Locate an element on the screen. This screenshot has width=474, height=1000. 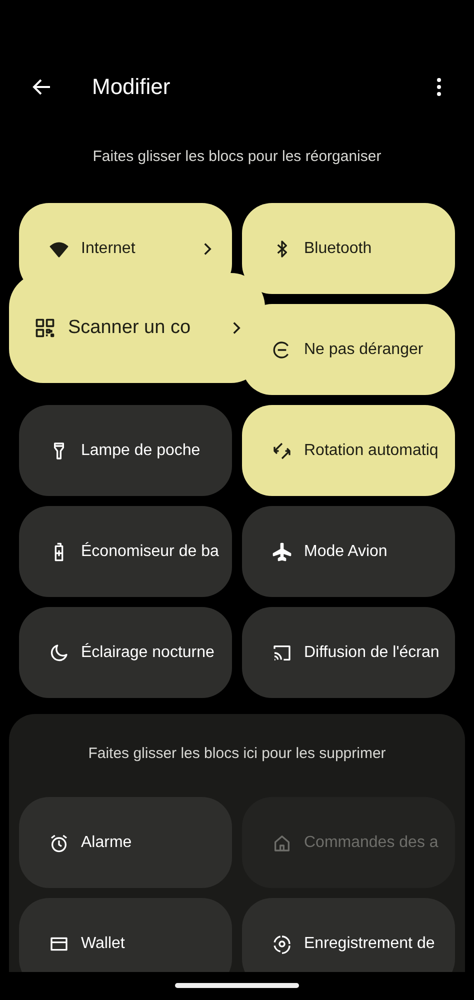
reorder-hint: Faites glisser les blocs pour les réorganiser is located at coordinates (237, 157).